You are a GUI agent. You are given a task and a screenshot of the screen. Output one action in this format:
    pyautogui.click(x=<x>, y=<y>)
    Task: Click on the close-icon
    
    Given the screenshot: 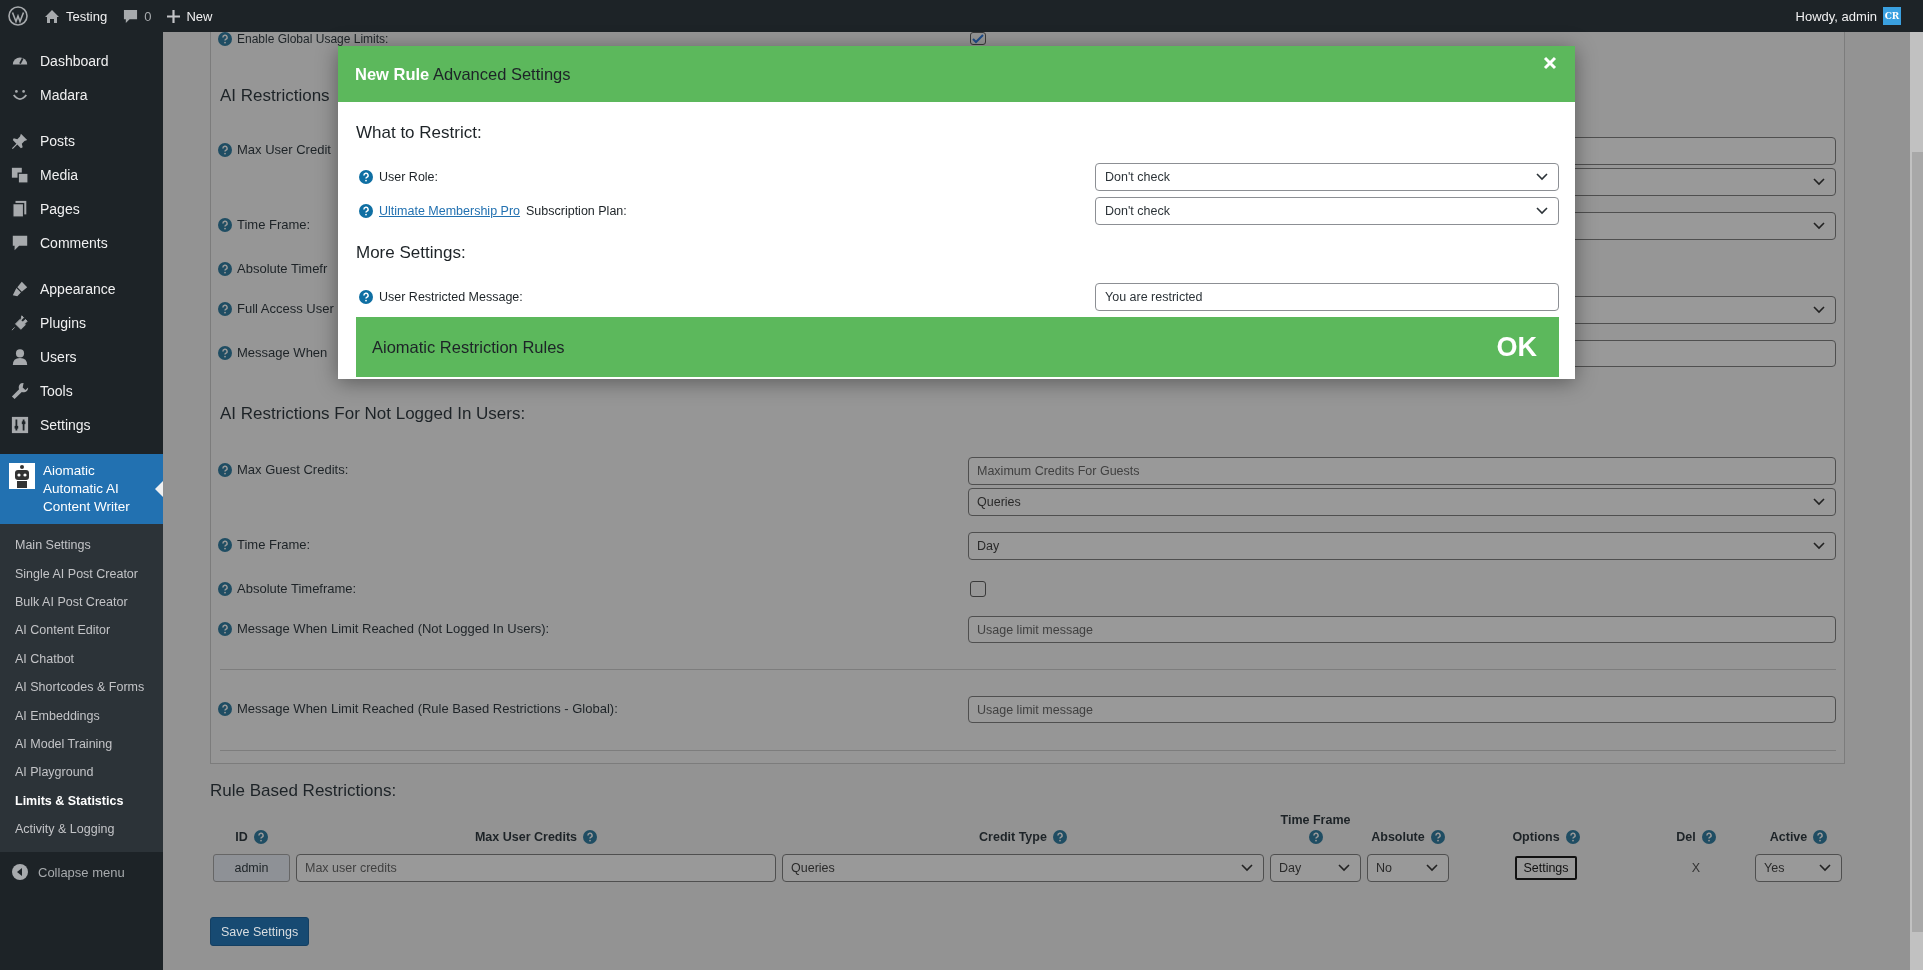 What is the action you would take?
    pyautogui.click(x=1550, y=63)
    